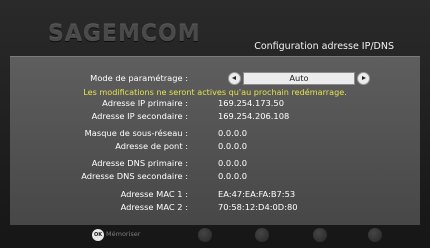 This screenshot has height=248, width=430. What do you see at coordinates (258, 207) in the screenshot?
I see `field-value: 70:58:12:D4:0D:80` at bounding box center [258, 207].